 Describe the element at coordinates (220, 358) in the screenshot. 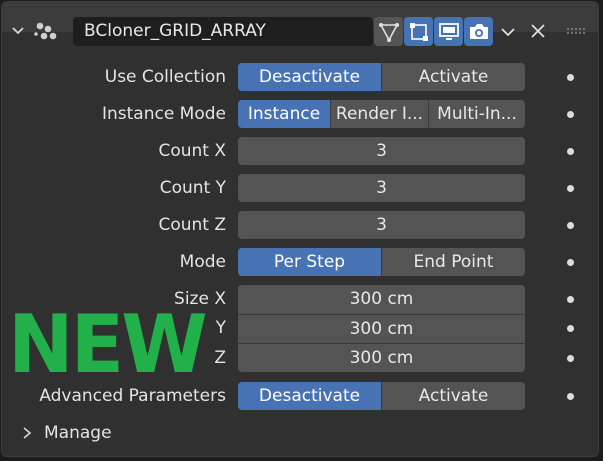

I see `size-z-label: Z` at that location.